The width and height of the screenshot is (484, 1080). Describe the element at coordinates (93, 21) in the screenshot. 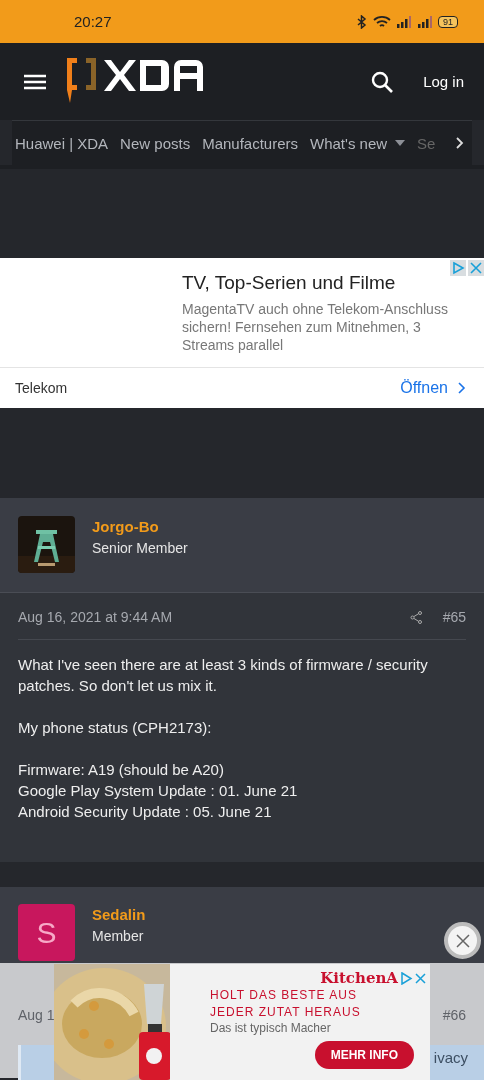

I see `status-time: 20:27` at that location.